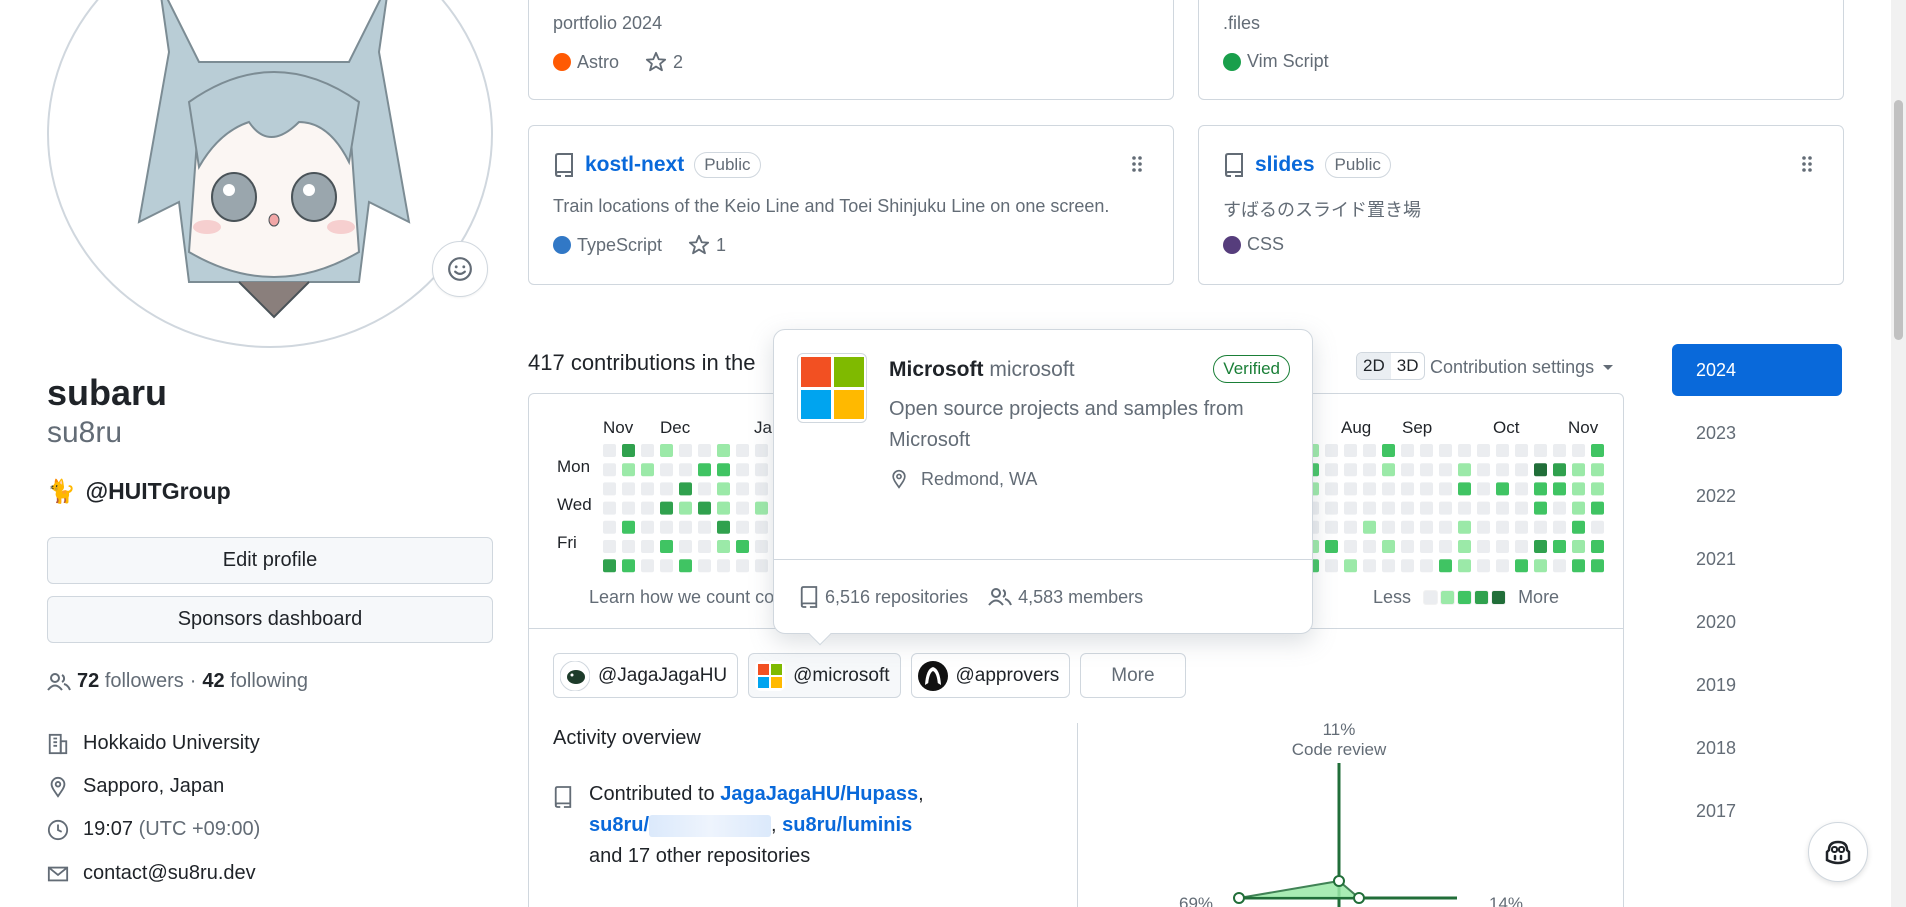 Image resolution: width=1906 pixels, height=907 pixels. What do you see at coordinates (819, 794) in the screenshot?
I see `contributed-repo-link: JagaJagaHU/Hupass` at bounding box center [819, 794].